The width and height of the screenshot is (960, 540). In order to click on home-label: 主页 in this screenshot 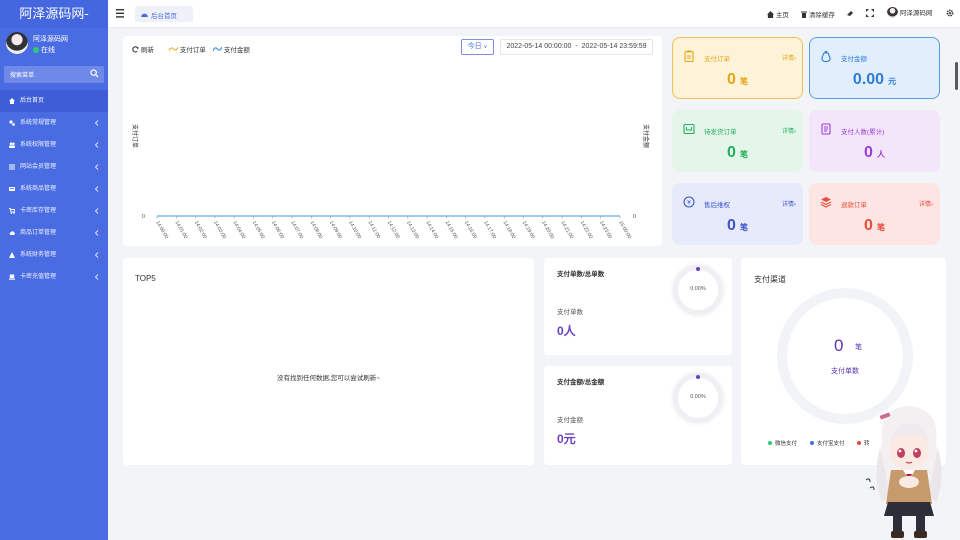, I will do `click(782, 15)`.